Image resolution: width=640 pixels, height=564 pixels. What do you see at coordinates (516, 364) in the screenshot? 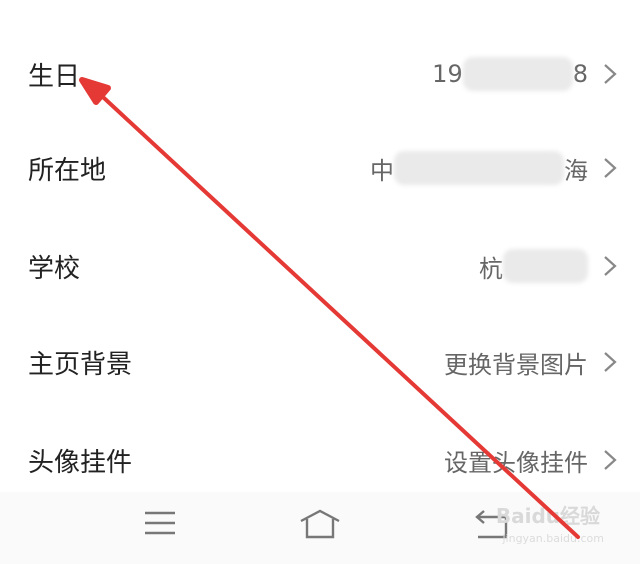
I see `homepage-background-value: 更换背景图片` at bounding box center [516, 364].